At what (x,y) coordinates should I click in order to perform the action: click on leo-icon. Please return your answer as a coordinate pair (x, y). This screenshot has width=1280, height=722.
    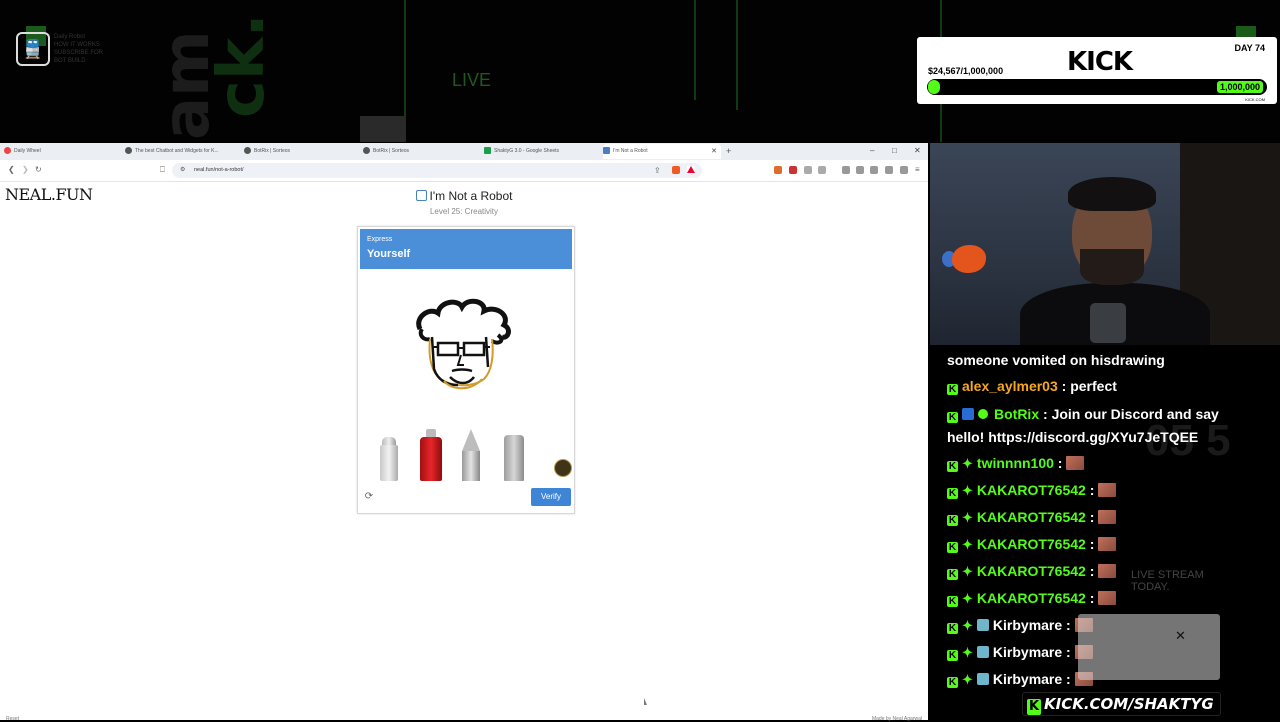
    Looking at the image, I should click on (889, 170).